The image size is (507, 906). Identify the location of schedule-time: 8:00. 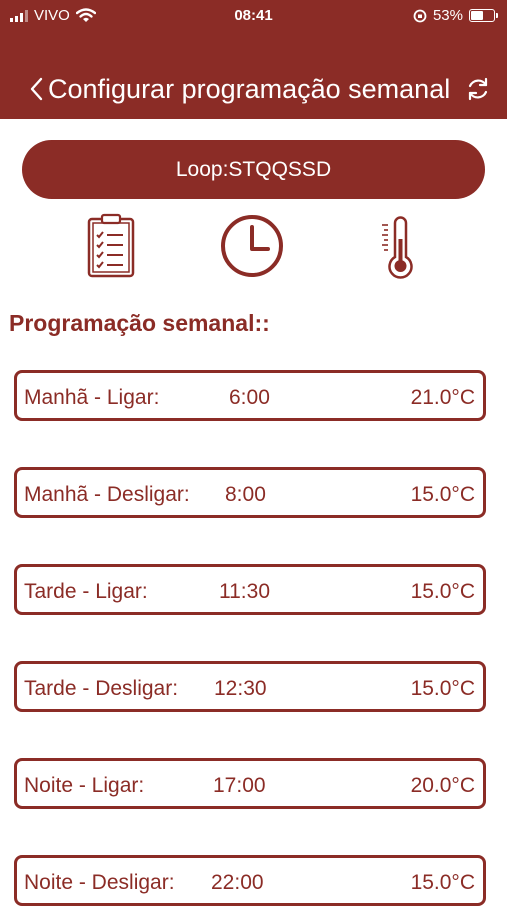
(245, 494).